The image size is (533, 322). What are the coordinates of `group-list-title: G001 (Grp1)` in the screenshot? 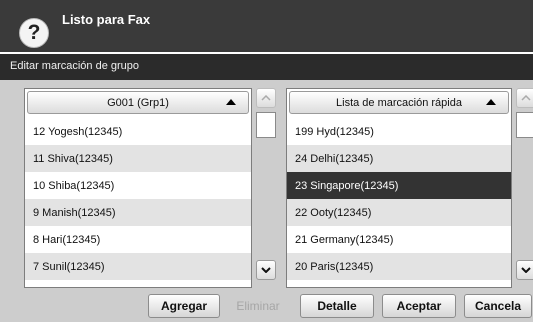 It's located at (138, 102).